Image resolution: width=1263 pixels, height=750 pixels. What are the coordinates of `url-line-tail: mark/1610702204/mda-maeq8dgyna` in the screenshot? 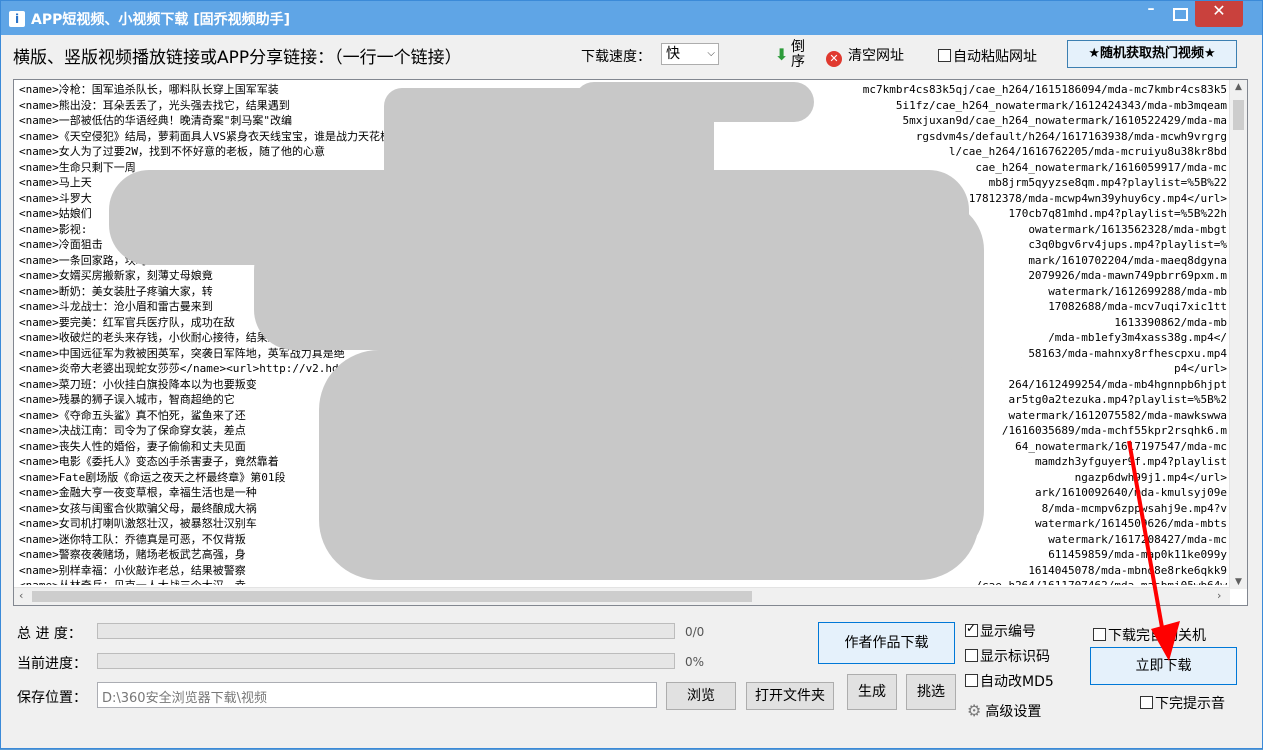 It's located at (1127, 260).